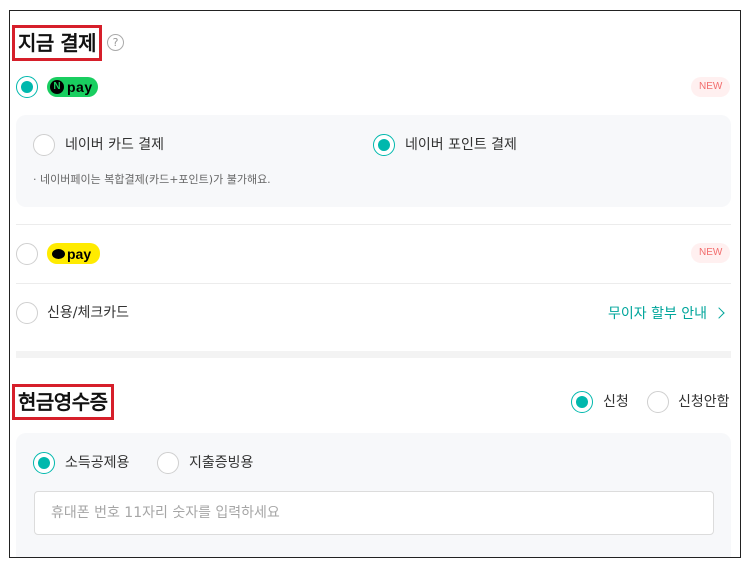 The height and width of the screenshot is (568, 750). Describe the element at coordinates (711, 253) in the screenshot. I see `kakao-pay-new-badge: NEW` at that location.